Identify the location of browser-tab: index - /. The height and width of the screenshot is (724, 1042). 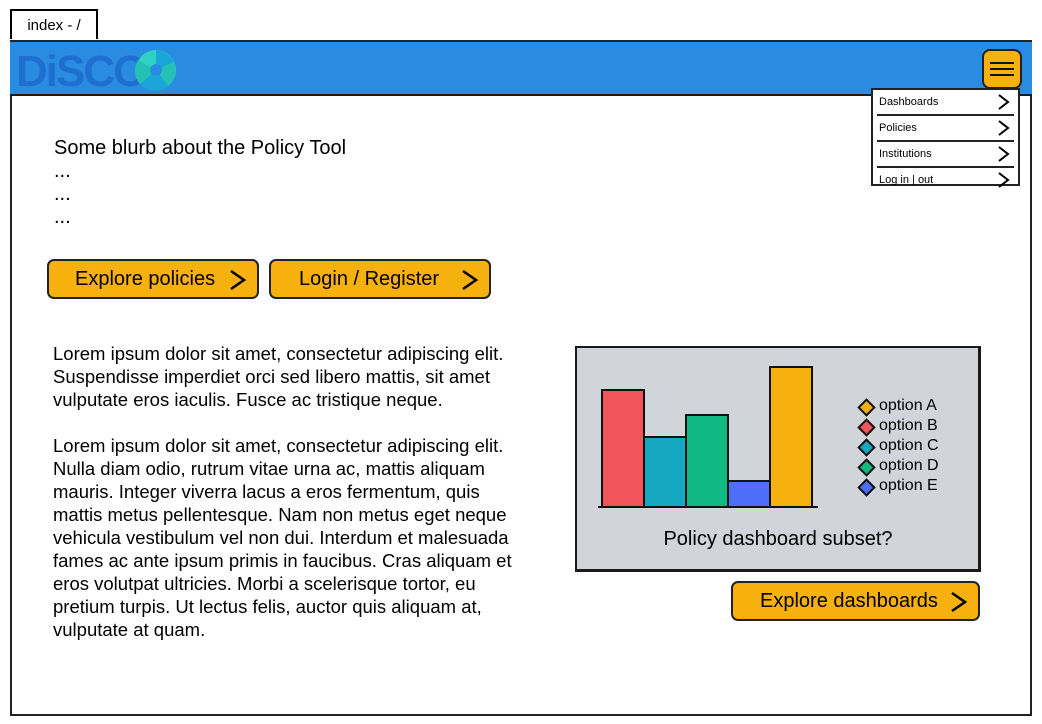
(54, 24).